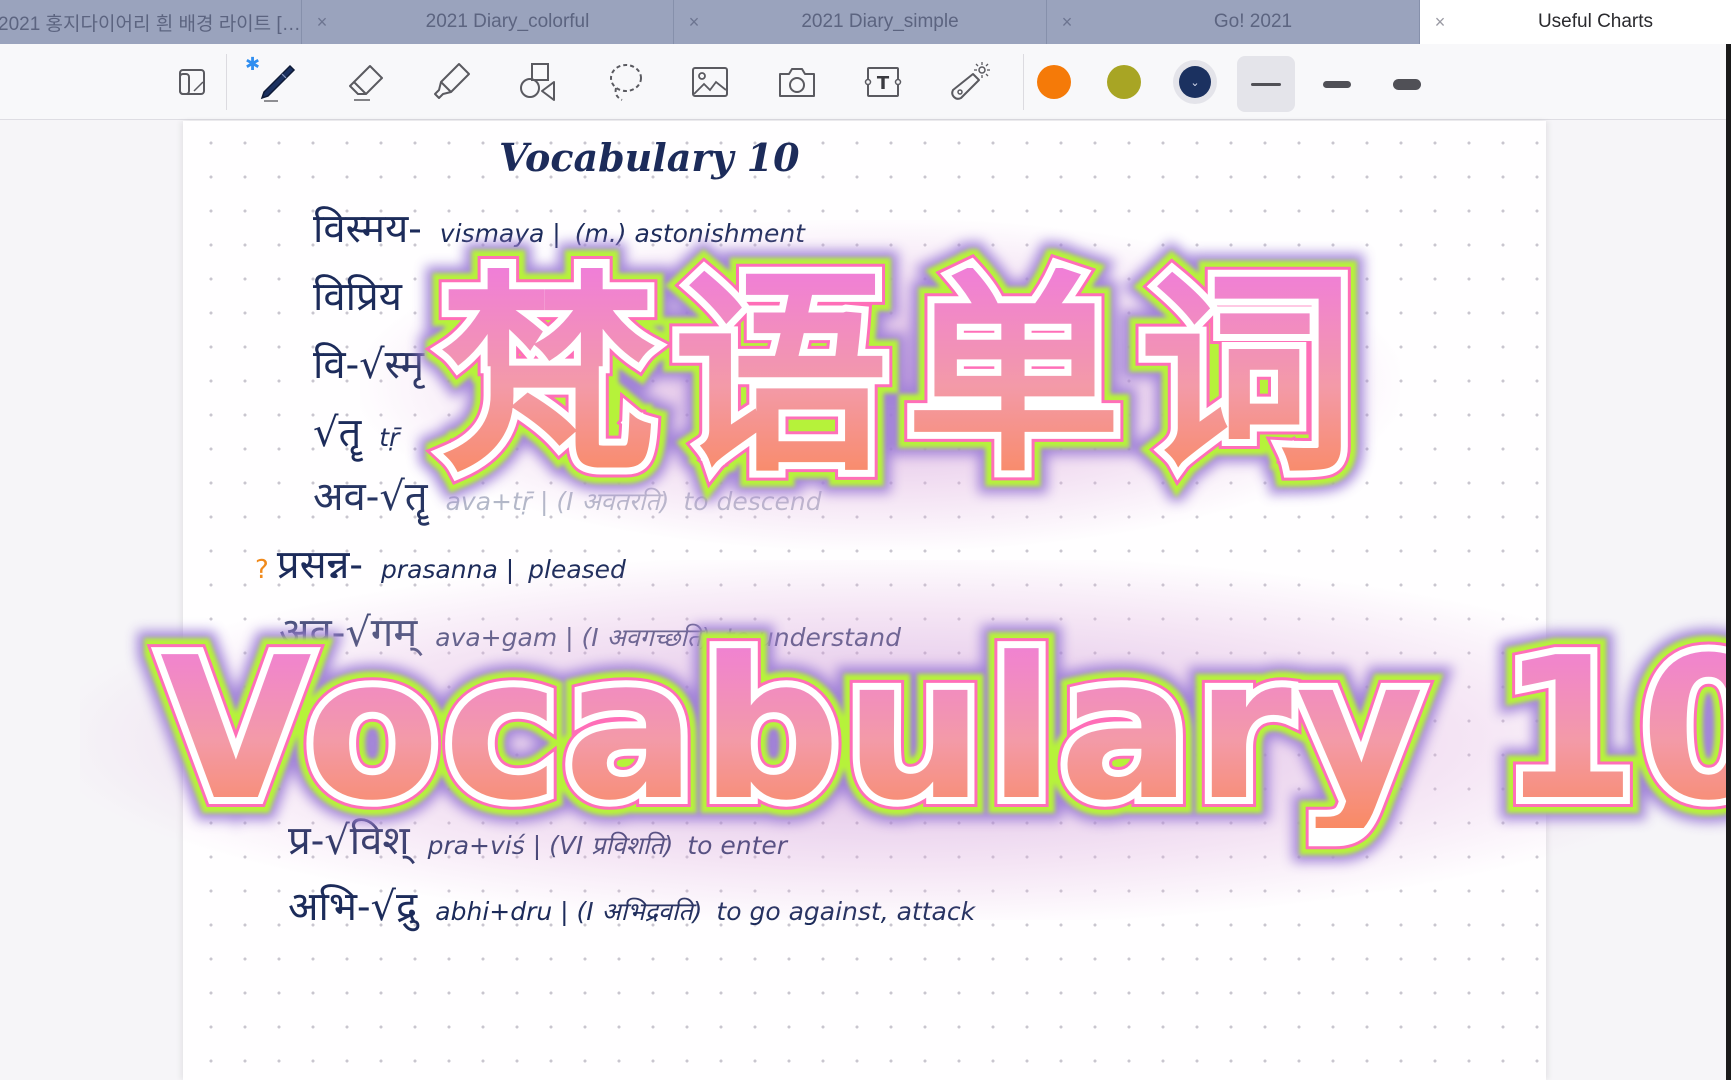 This screenshot has height=1080, width=1731. I want to click on meaning: to go against, attack, so click(846, 911).